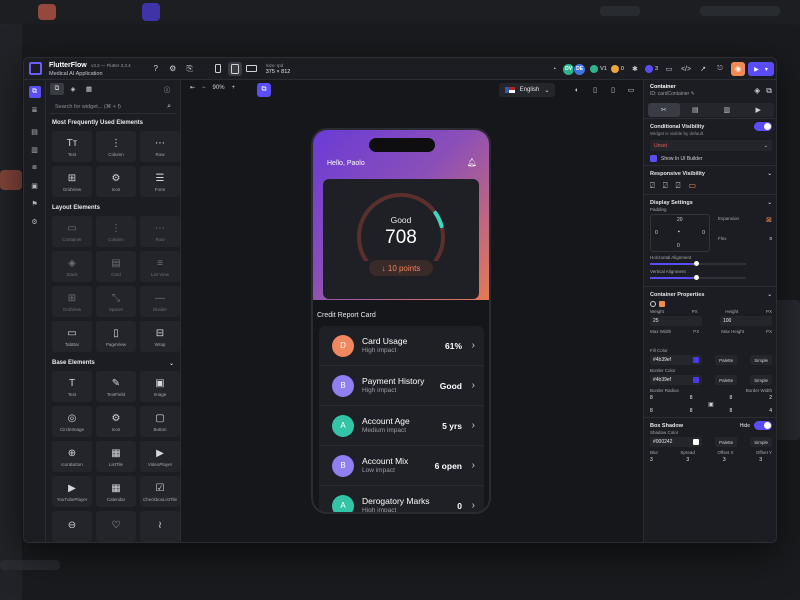 The image size is (800, 600). I want to click on padding-editor: 20 0 0 0 ▪, so click(680, 233).